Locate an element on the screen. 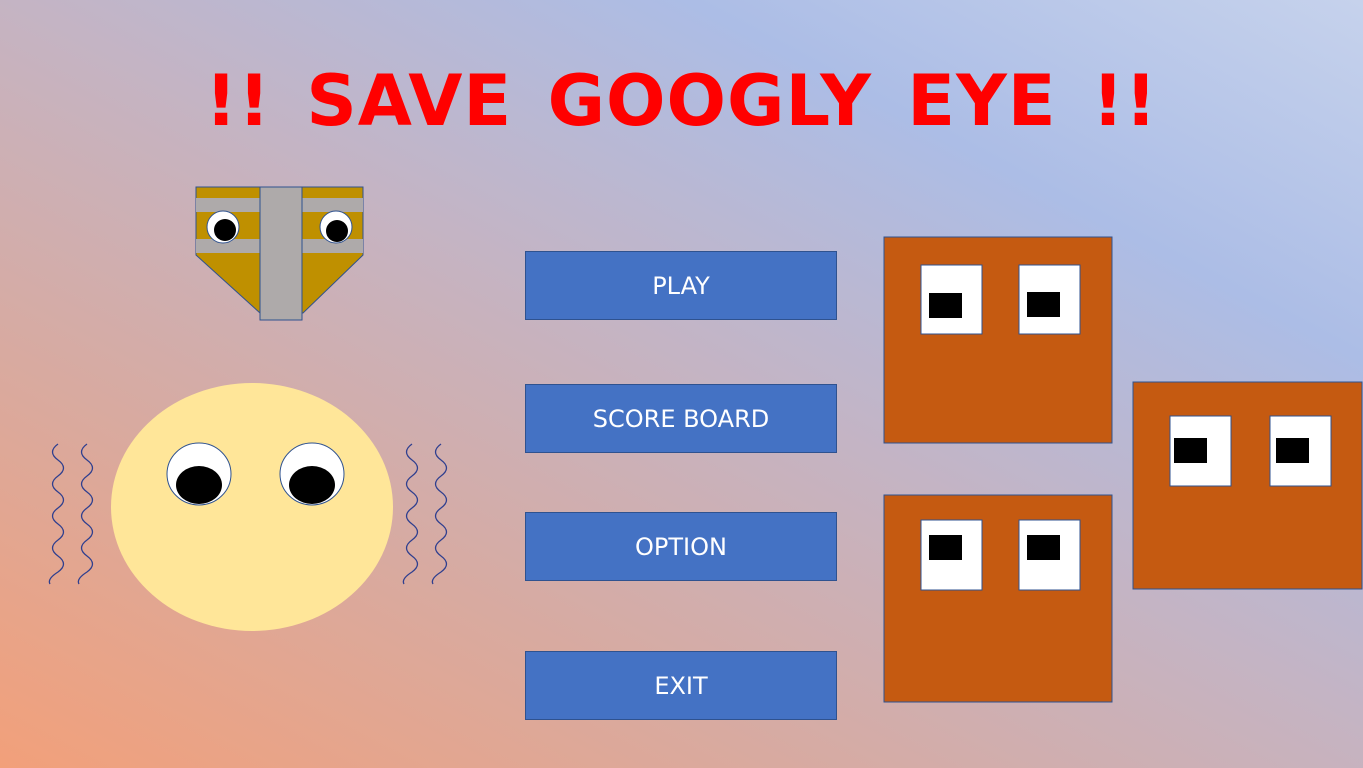  googly-eye-face-sprite is located at coordinates (252, 507).